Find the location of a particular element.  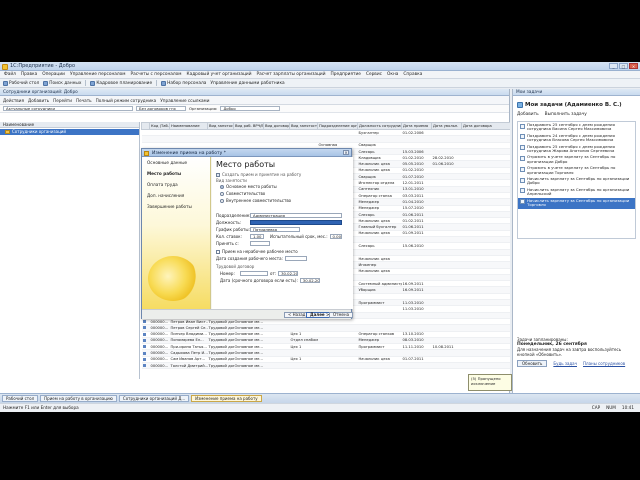

status-filter-select: Актуальные сотрудники is located at coordinates (68, 108).